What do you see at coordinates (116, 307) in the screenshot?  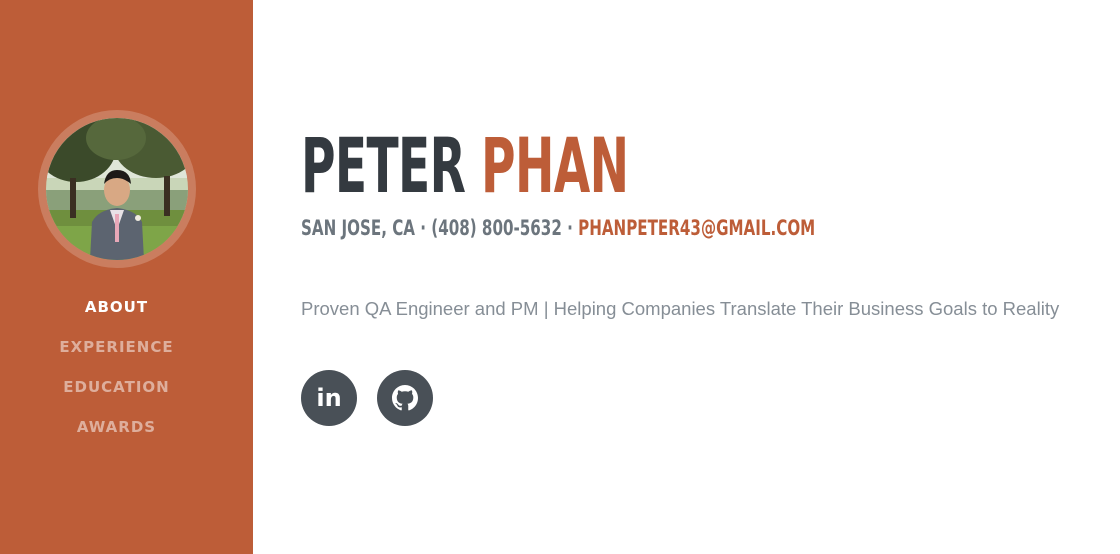 I see `nav-link-about: ABOUT` at bounding box center [116, 307].